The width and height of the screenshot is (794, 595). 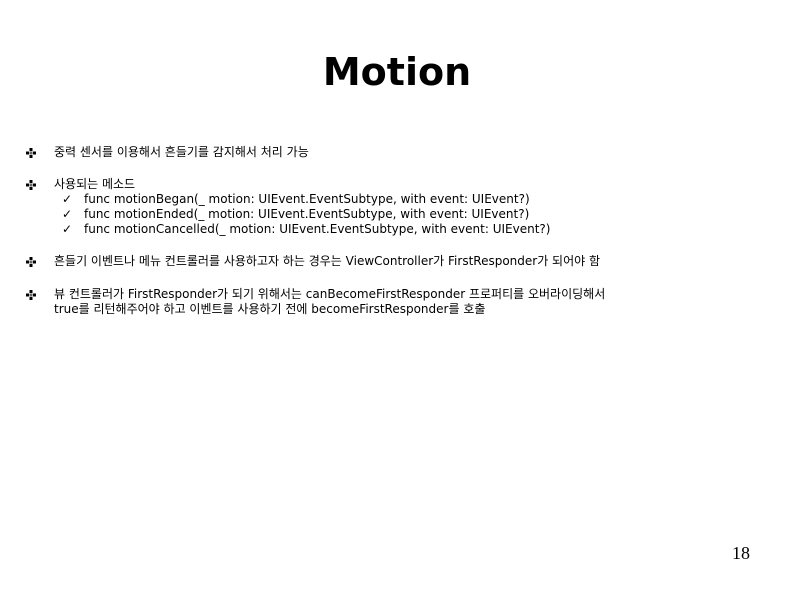 What do you see at coordinates (741, 553) in the screenshot?
I see `page-number: 18` at bounding box center [741, 553].